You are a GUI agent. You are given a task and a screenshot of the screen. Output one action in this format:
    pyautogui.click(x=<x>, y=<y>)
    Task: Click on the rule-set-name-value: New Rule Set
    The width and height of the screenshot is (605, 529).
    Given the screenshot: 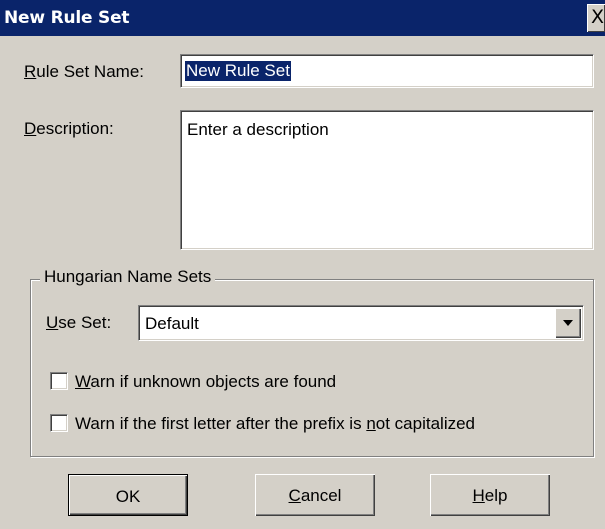 What is the action you would take?
    pyautogui.click(x=238, y=71)
    